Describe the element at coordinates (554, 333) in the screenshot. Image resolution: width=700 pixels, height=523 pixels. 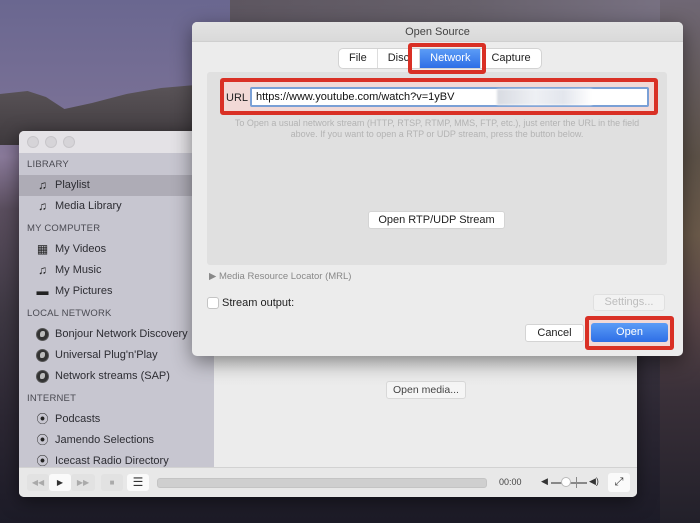
I see `cancel-button: Cancel` at that location.